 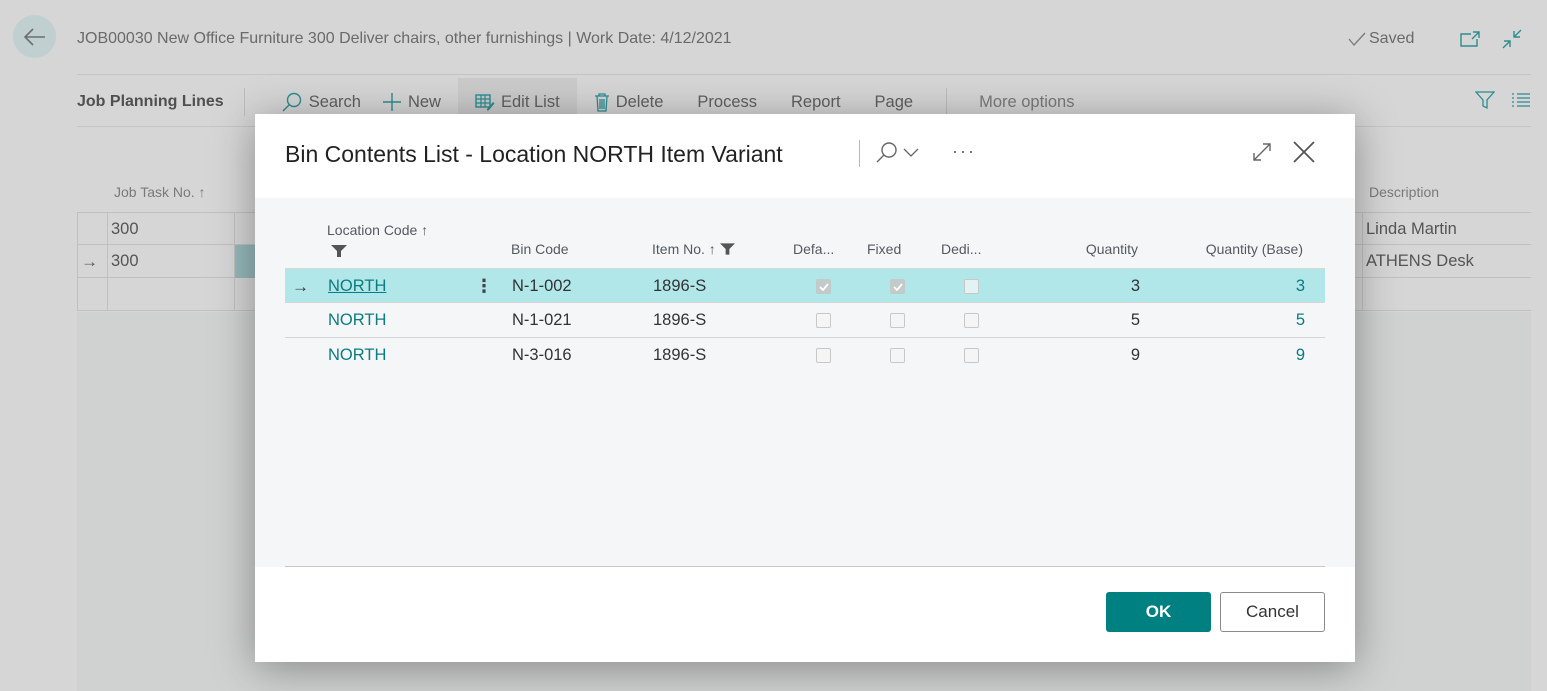 What do you see at coordinates (639, 101) in the screenshot?
I see `delete-label: Delete` at bounding box center [639, 101].